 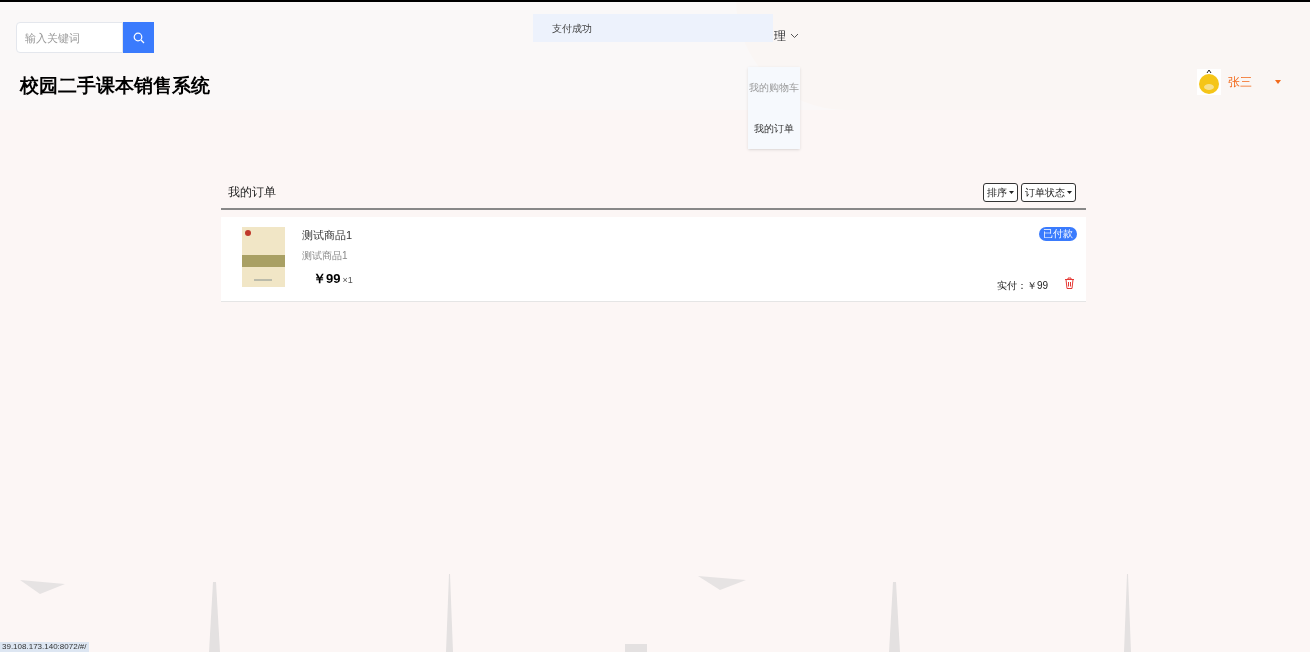 What do you see at coordinates (780, 36) in the screenshot?
I see `nav-menu-label: 理` at bounding box center [780, 36].